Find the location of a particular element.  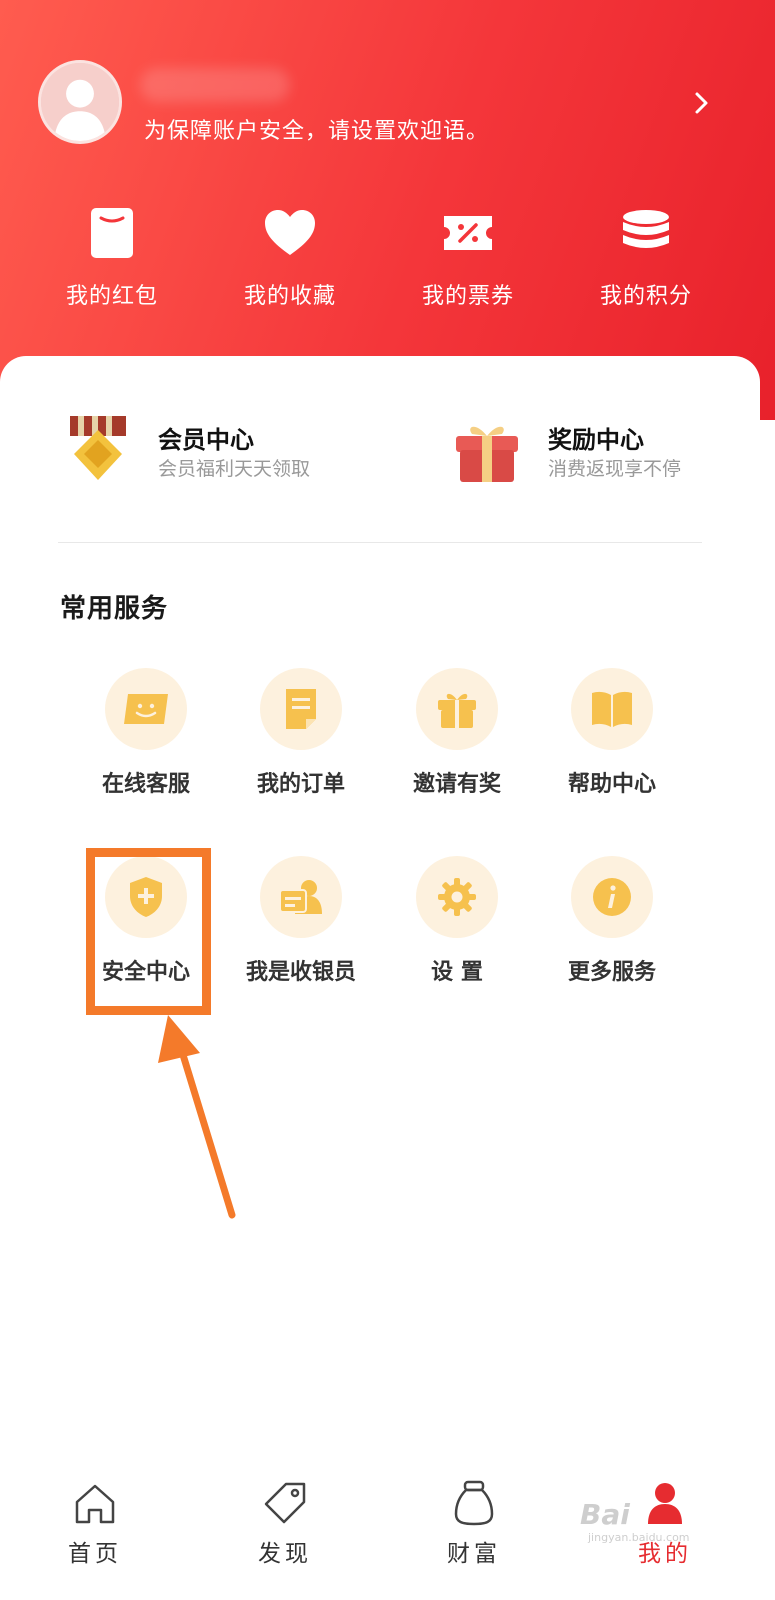

service-more: 更多服务 is located at coordinates (612, 921).